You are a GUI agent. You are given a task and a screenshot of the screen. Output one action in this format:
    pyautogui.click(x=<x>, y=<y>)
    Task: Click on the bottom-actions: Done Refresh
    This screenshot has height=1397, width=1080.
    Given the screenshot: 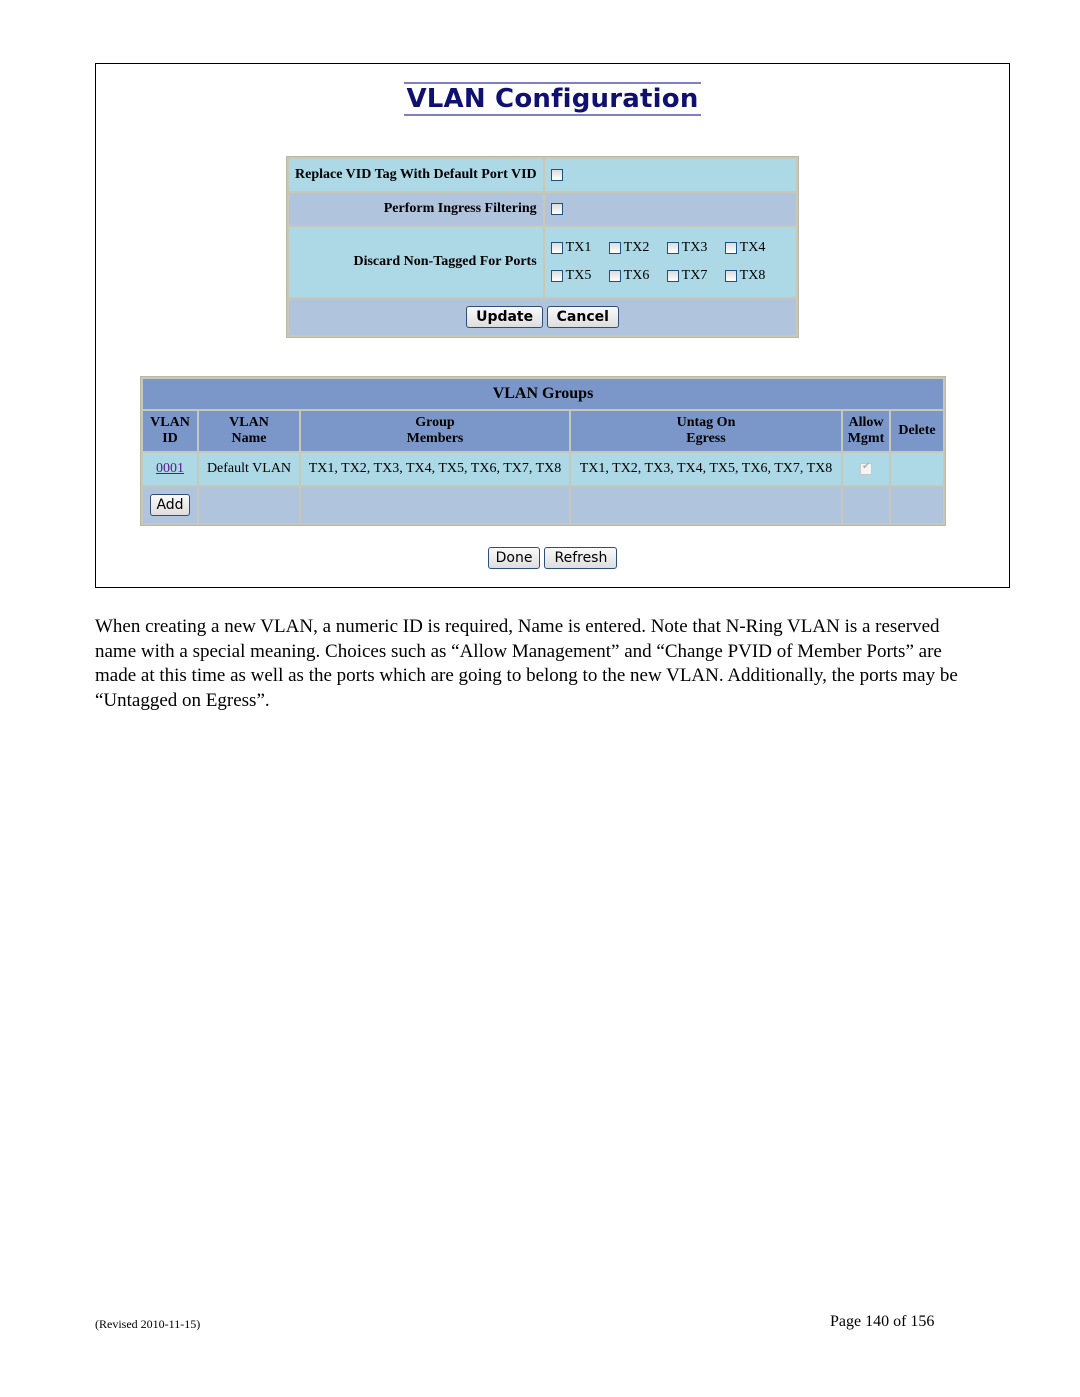 What is the action you would take?
    pyautogui.click(x=552, y=558)
    